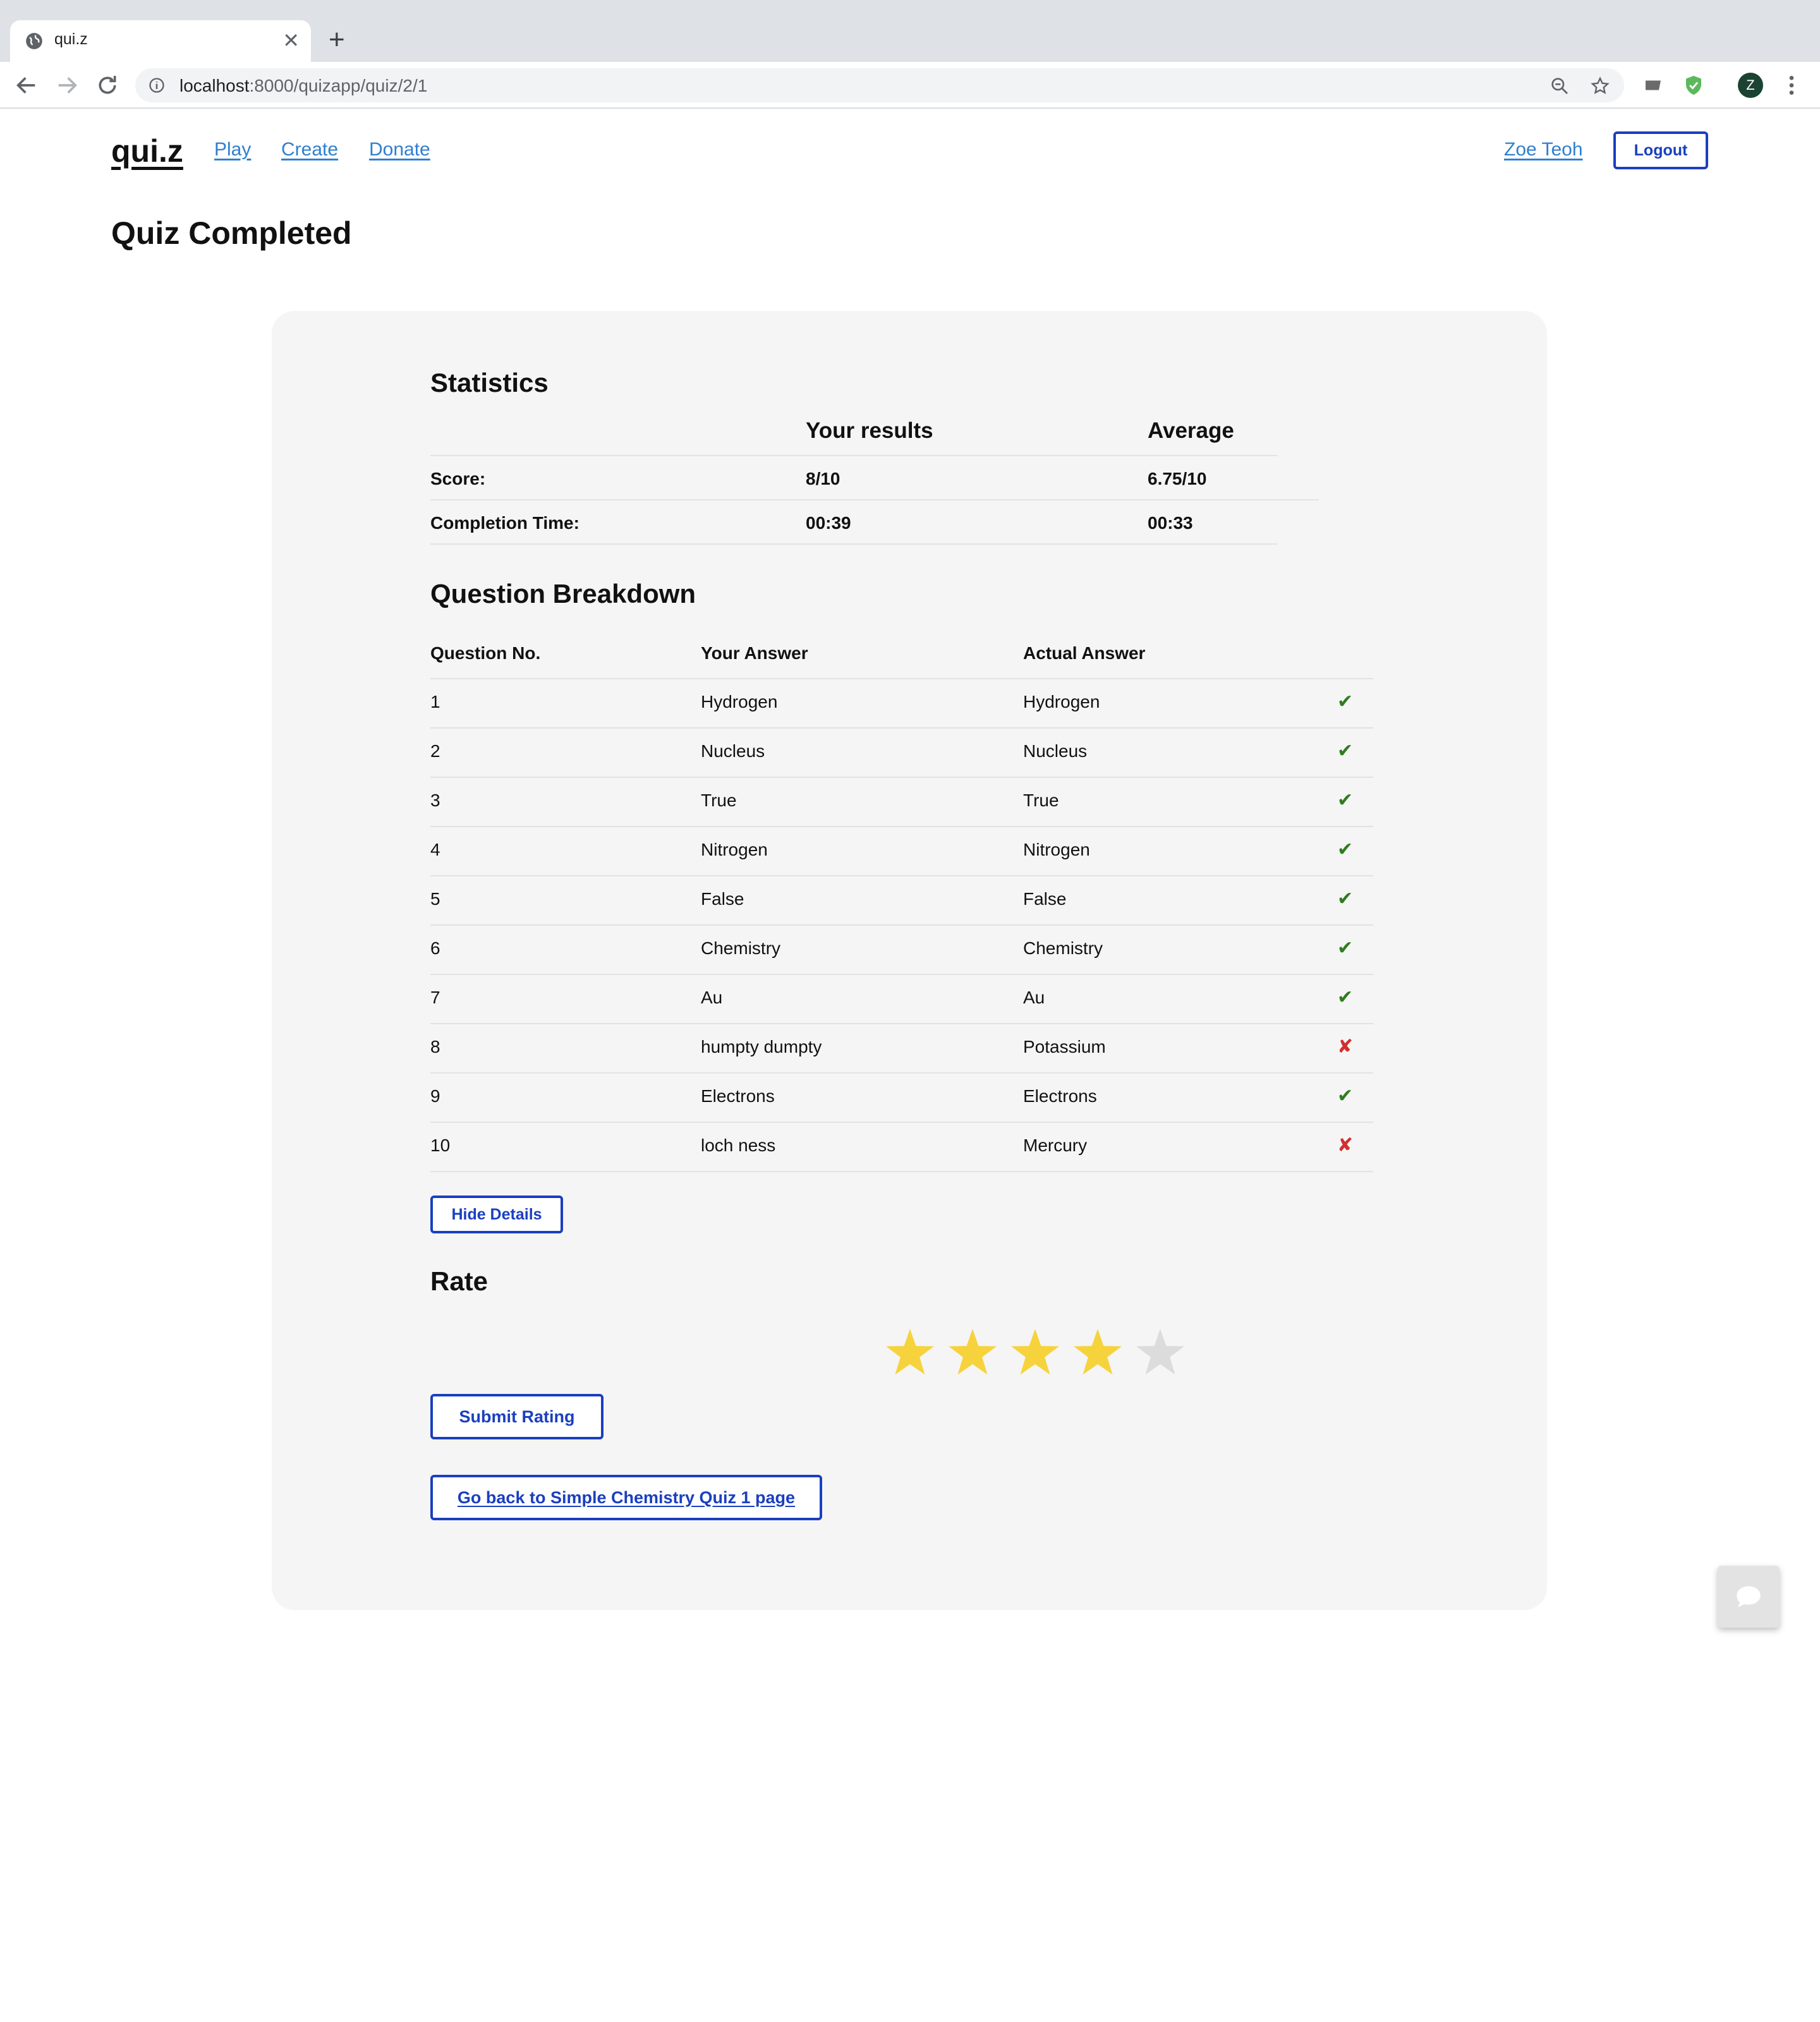  What do you see at coordinates (291, 40) in the screenshot?
I see `close-tab-icon: ✕` at bounding box center [291, 40].